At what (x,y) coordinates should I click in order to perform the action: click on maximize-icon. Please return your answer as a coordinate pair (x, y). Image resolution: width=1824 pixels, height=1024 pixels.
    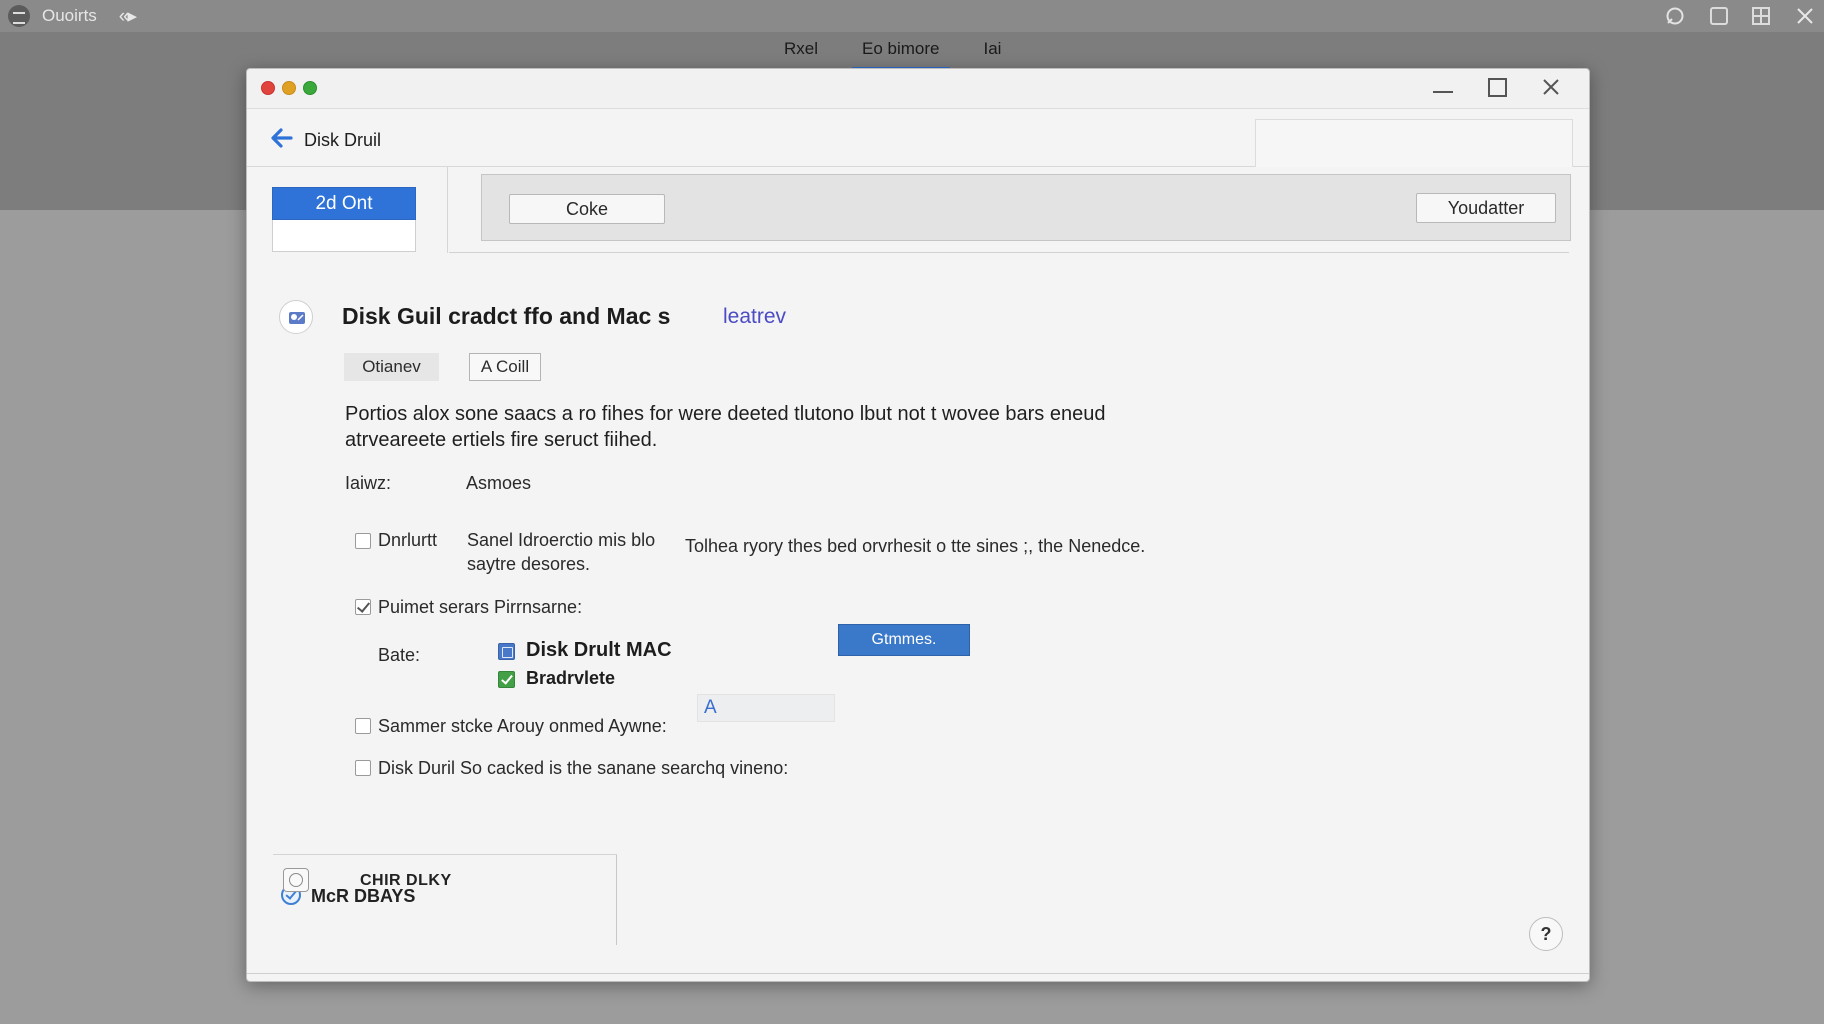
    Looking at the image, I should click on (1497, 87).